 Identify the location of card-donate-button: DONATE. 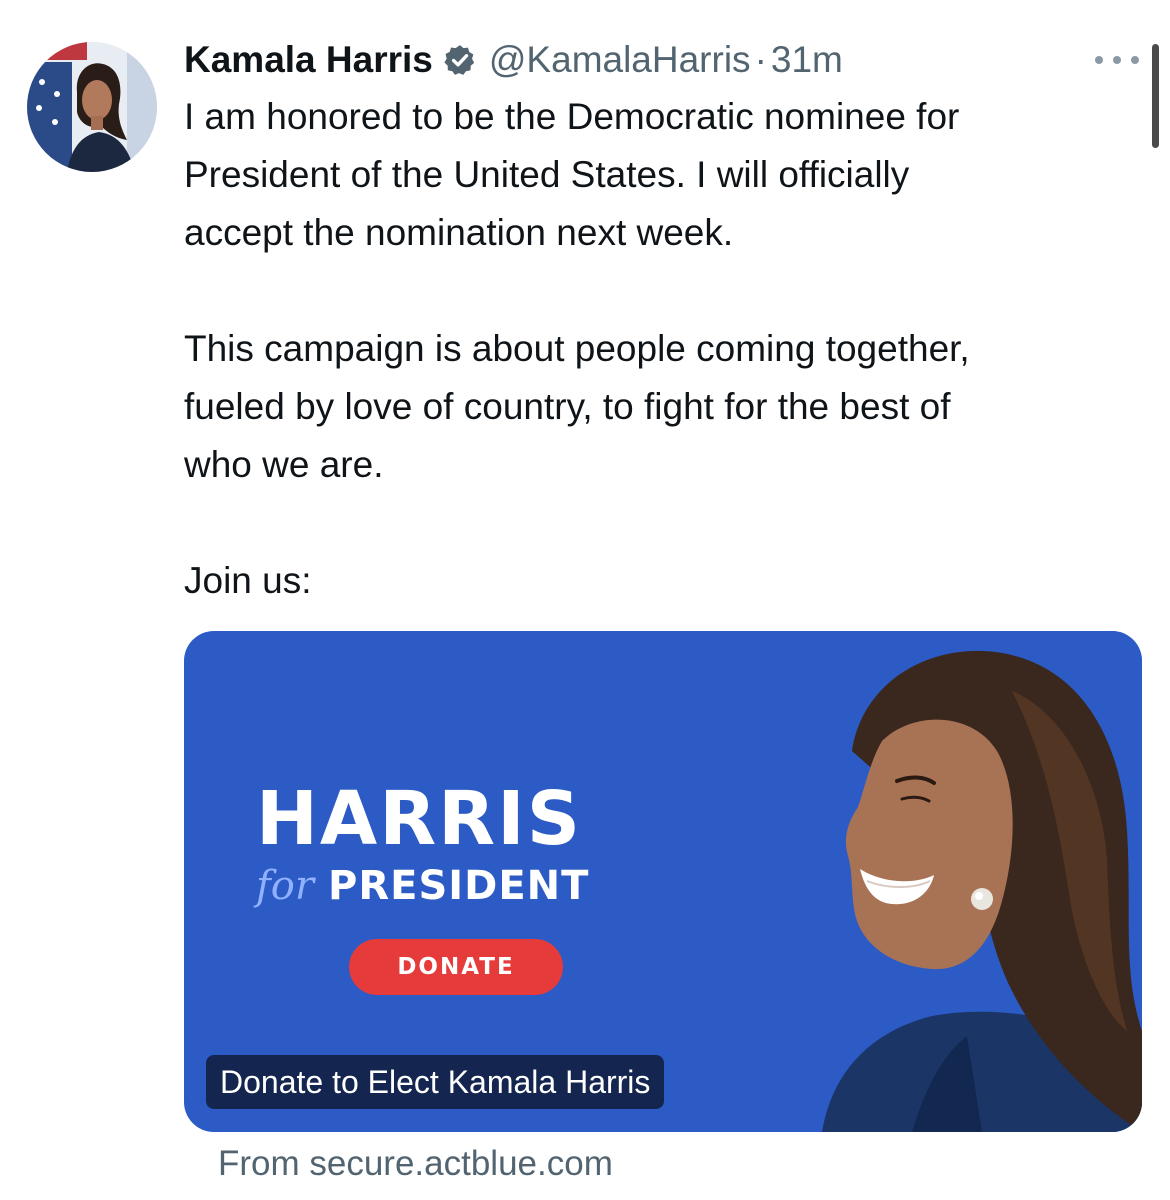
(456, 967).